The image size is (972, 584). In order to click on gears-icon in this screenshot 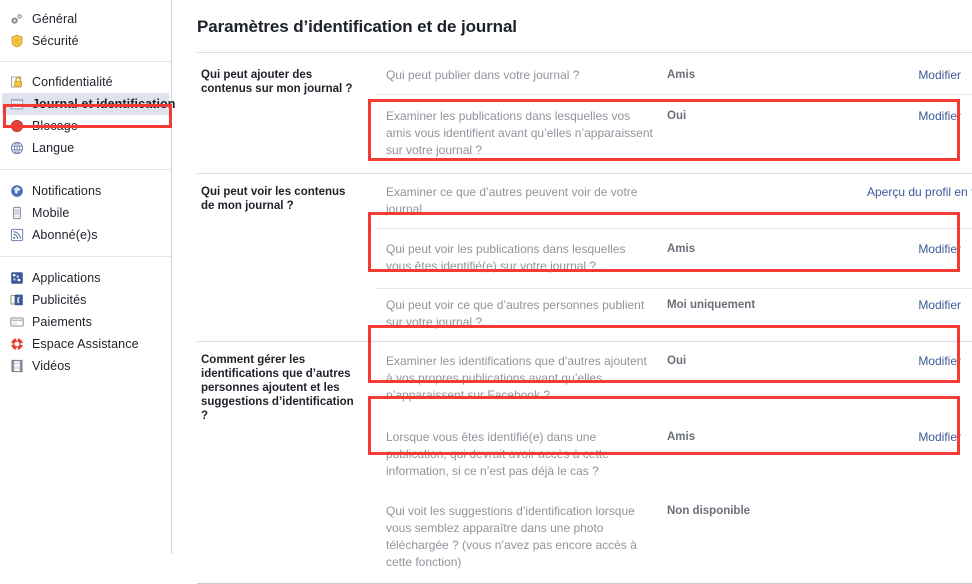, I will do `click(17, 19)`.